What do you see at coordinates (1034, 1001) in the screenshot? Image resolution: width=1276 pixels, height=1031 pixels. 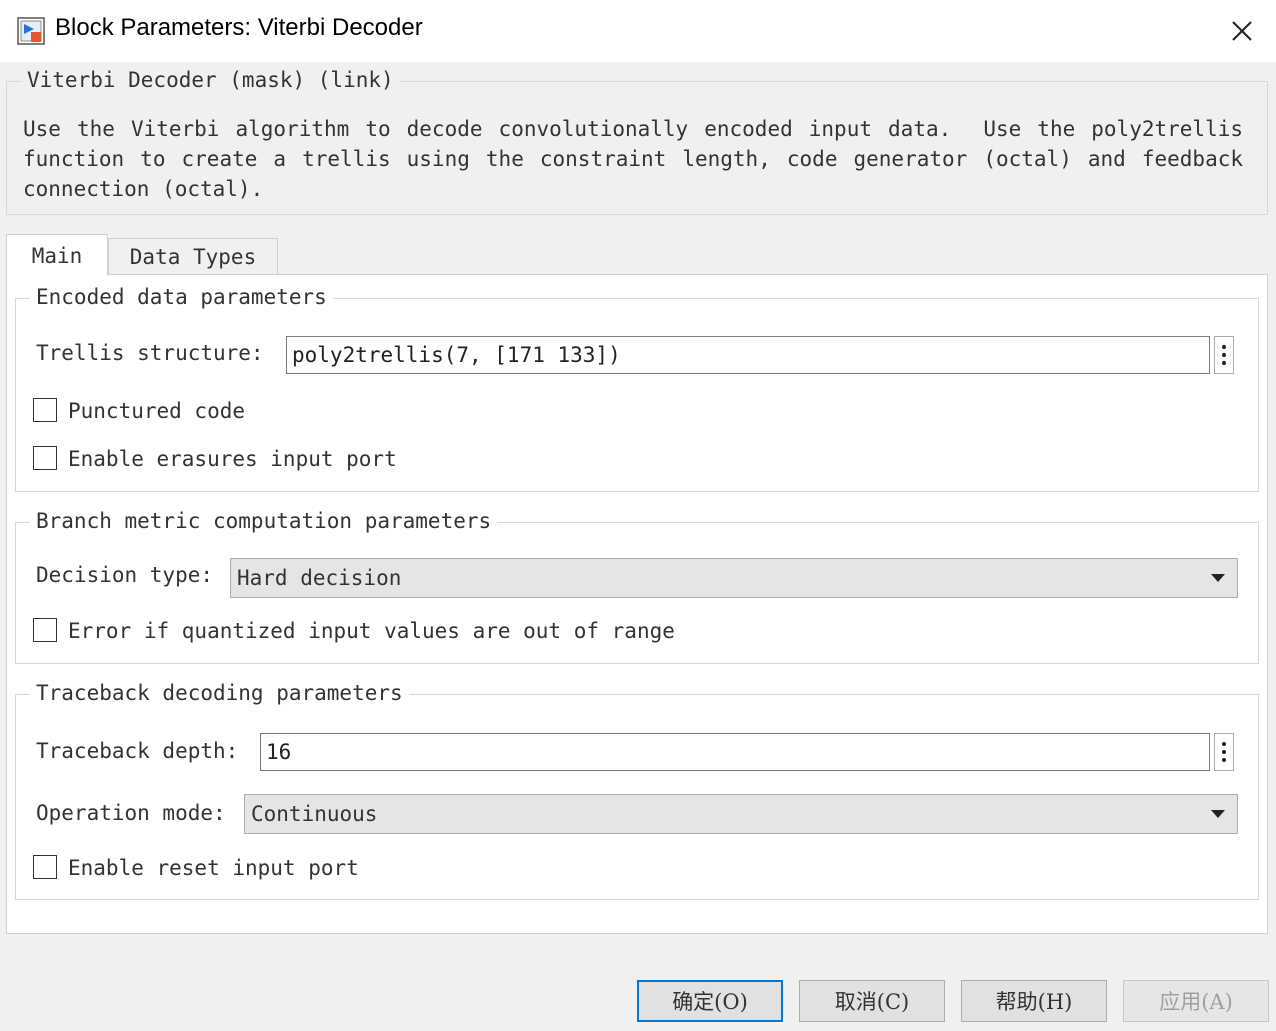 I see `help-button: 帮助(H)` at bounding box center [1034, 1001].